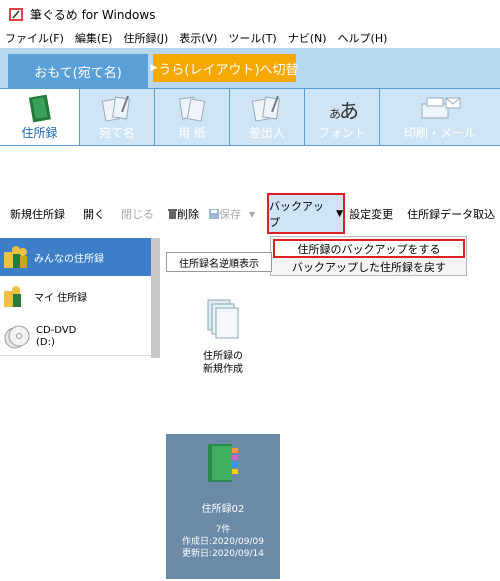  Describe the element at coordinates (78, 71) in the screenshot. I see `tab-front: おもて(宛て名)` at that location.